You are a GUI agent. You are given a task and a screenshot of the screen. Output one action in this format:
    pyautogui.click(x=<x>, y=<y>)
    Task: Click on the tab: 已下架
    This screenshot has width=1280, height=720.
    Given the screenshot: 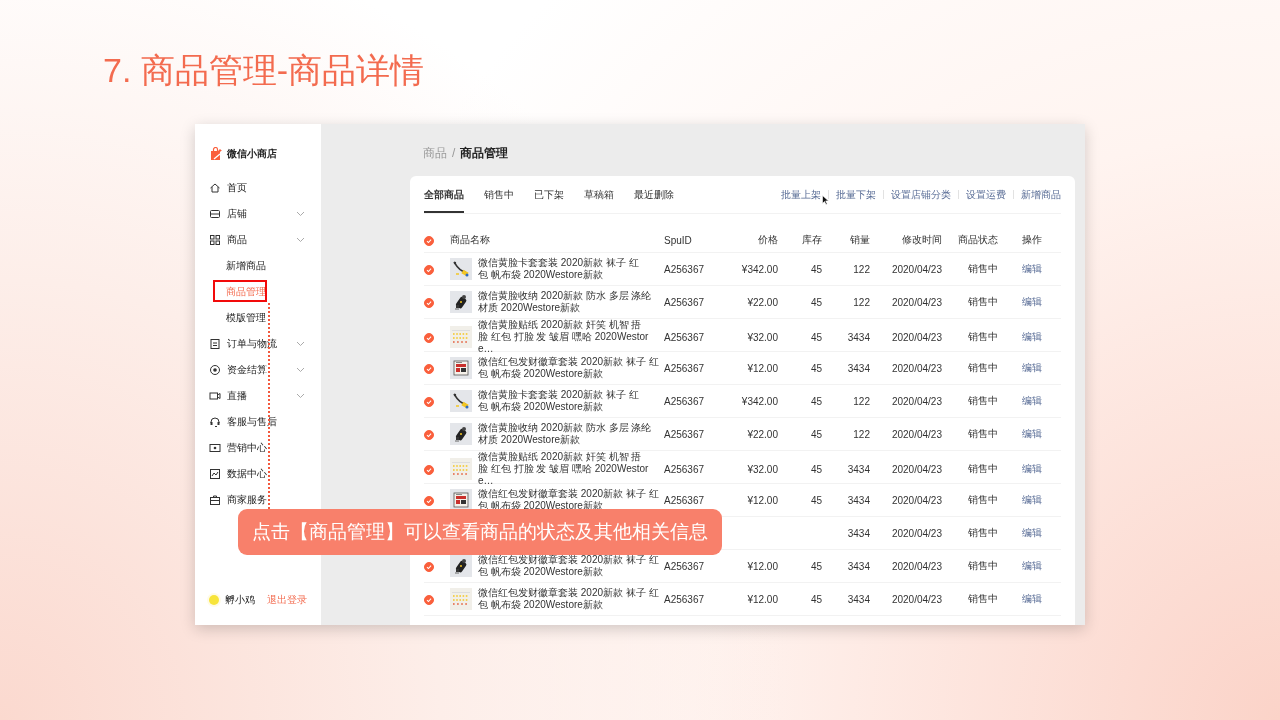 What is the action you would take?
    pyautogui.click(x=549, y=194)
    